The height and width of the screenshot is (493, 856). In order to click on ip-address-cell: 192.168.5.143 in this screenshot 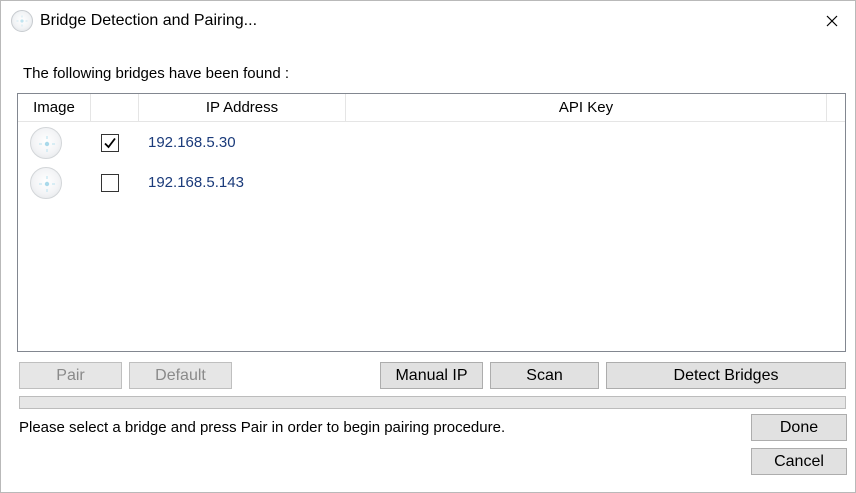, I will do `click(196, 182)`.